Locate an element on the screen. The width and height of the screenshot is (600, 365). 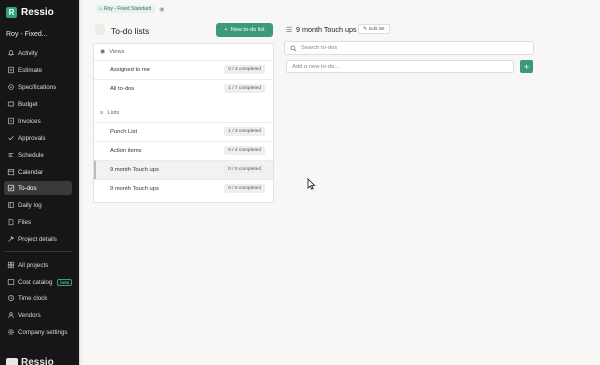
view-row-all-todos: All to-dos 1 / 7 completed is located at coordinates (183, 88).